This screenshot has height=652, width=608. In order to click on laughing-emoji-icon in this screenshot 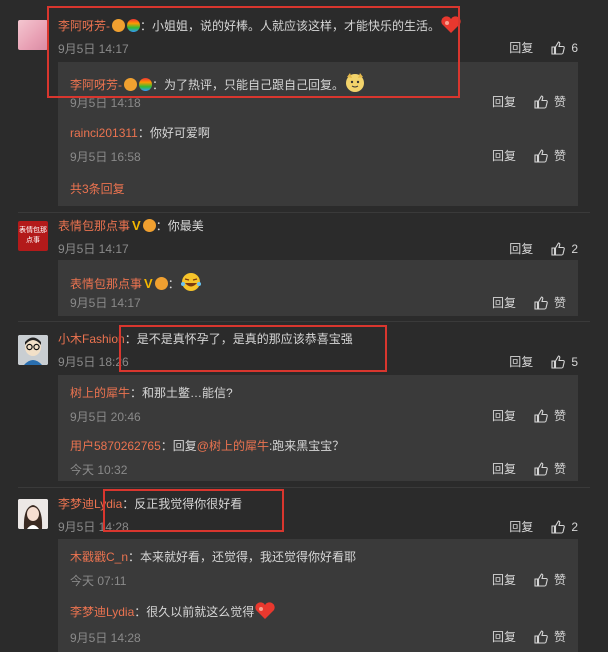, I will do `click(191, 284)`.